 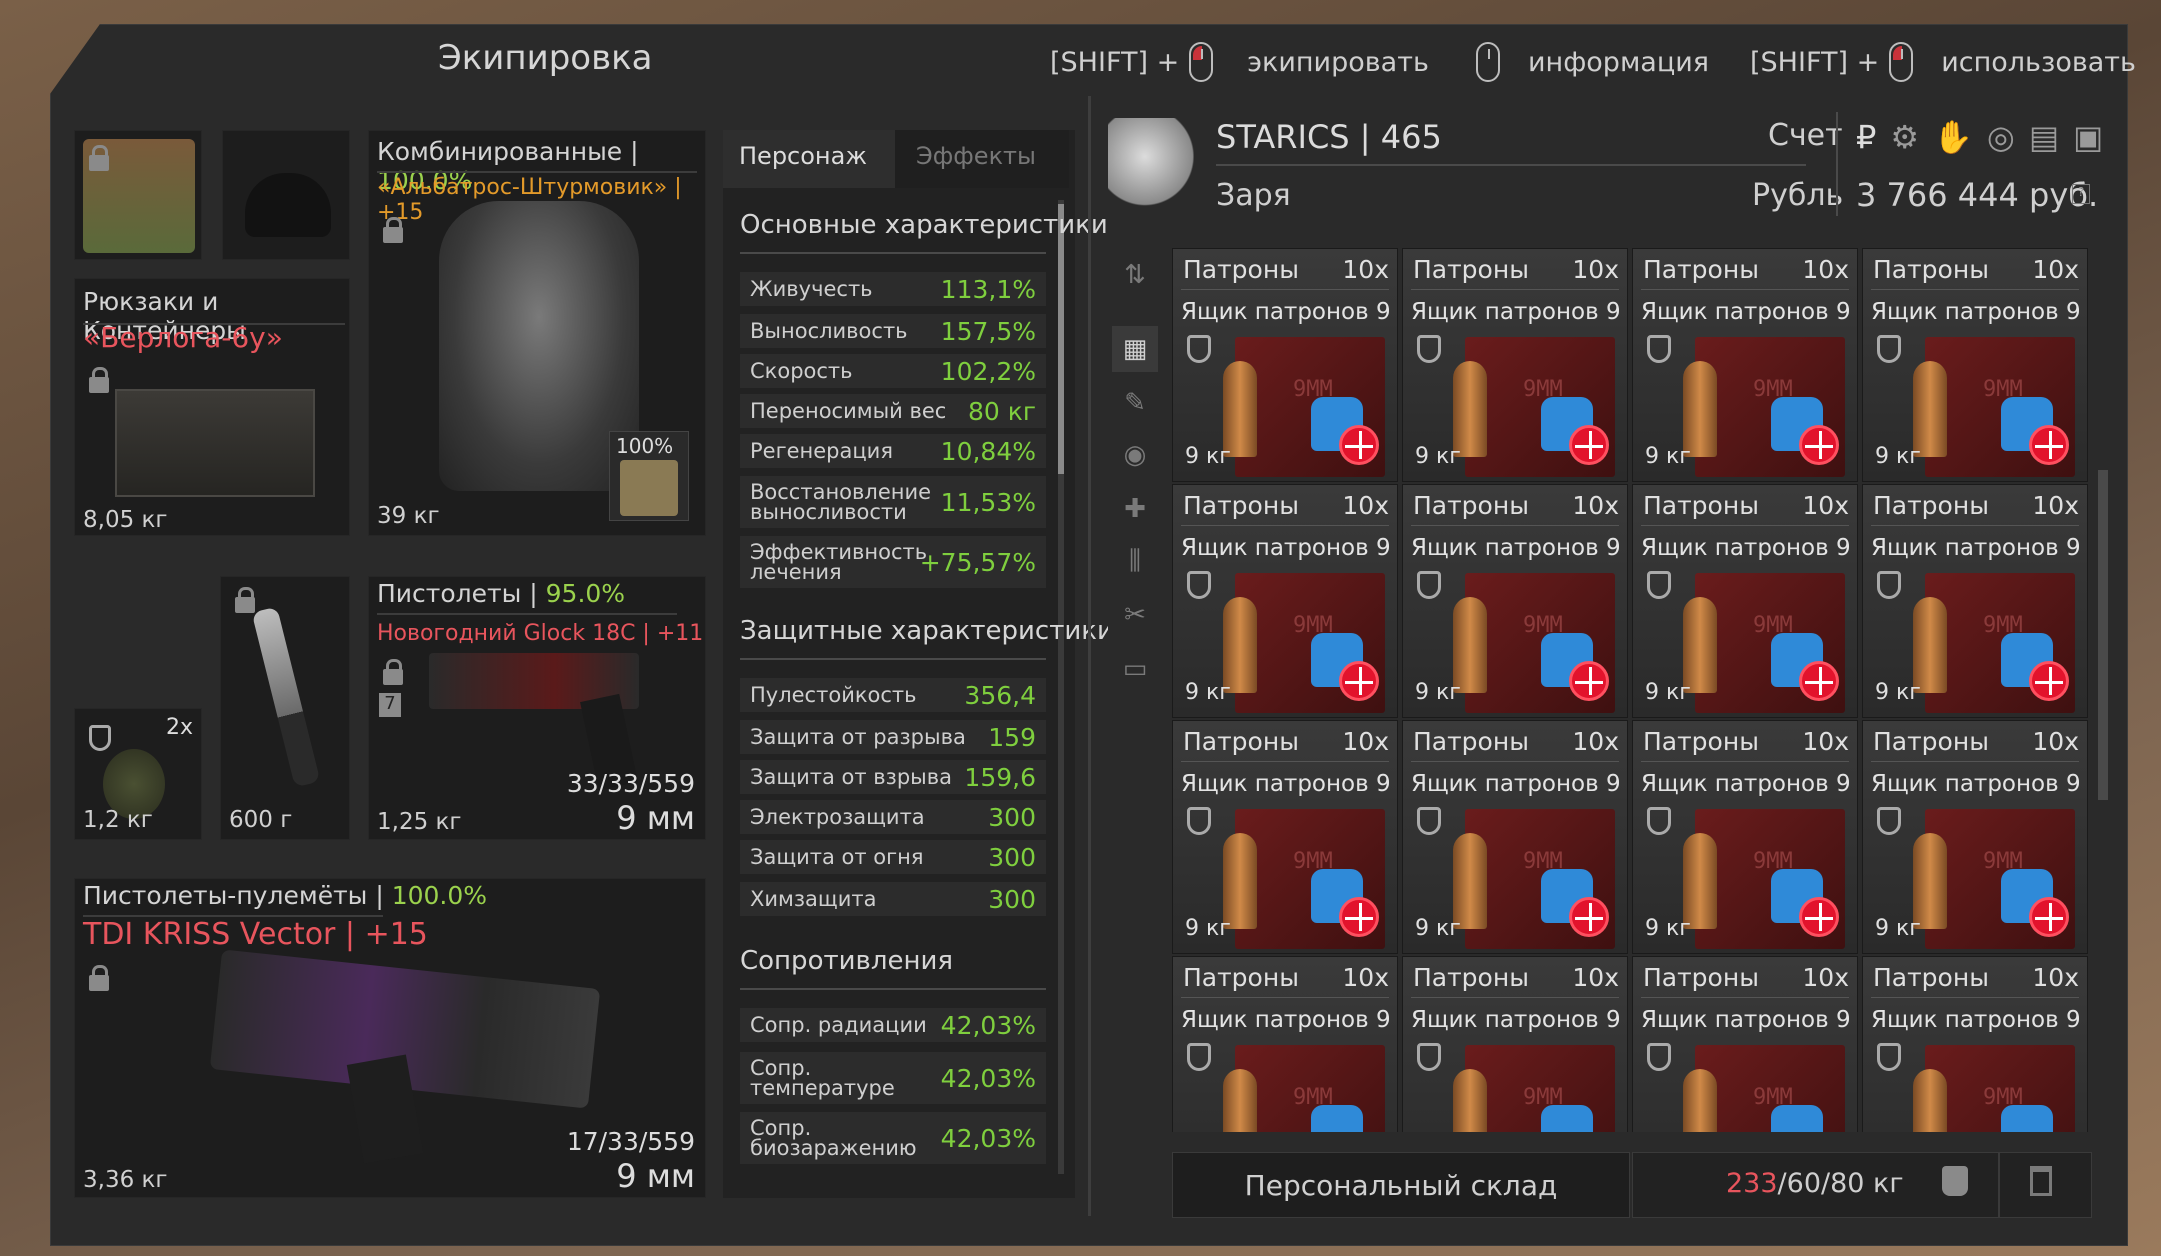 I want to click on knife-slot: 600 г, so click(x=285, y=708).